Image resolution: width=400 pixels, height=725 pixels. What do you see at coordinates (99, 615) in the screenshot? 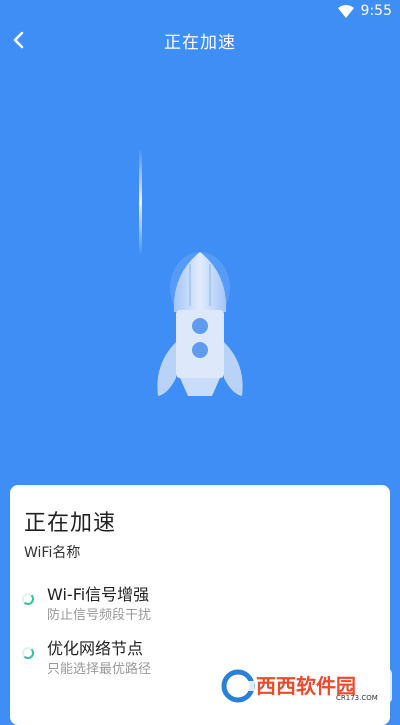
I see `item-subtitle: 防止信号频段干扰` at bounding box center [99, 615].